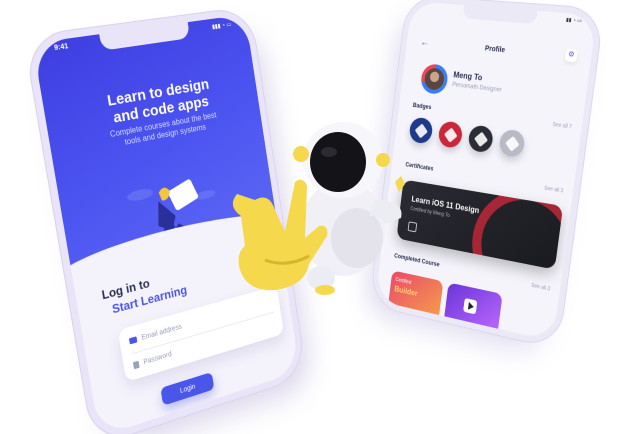 The height and width of the screenshot is (434, 620). I want to click on phone-notch, so click(499, 14).